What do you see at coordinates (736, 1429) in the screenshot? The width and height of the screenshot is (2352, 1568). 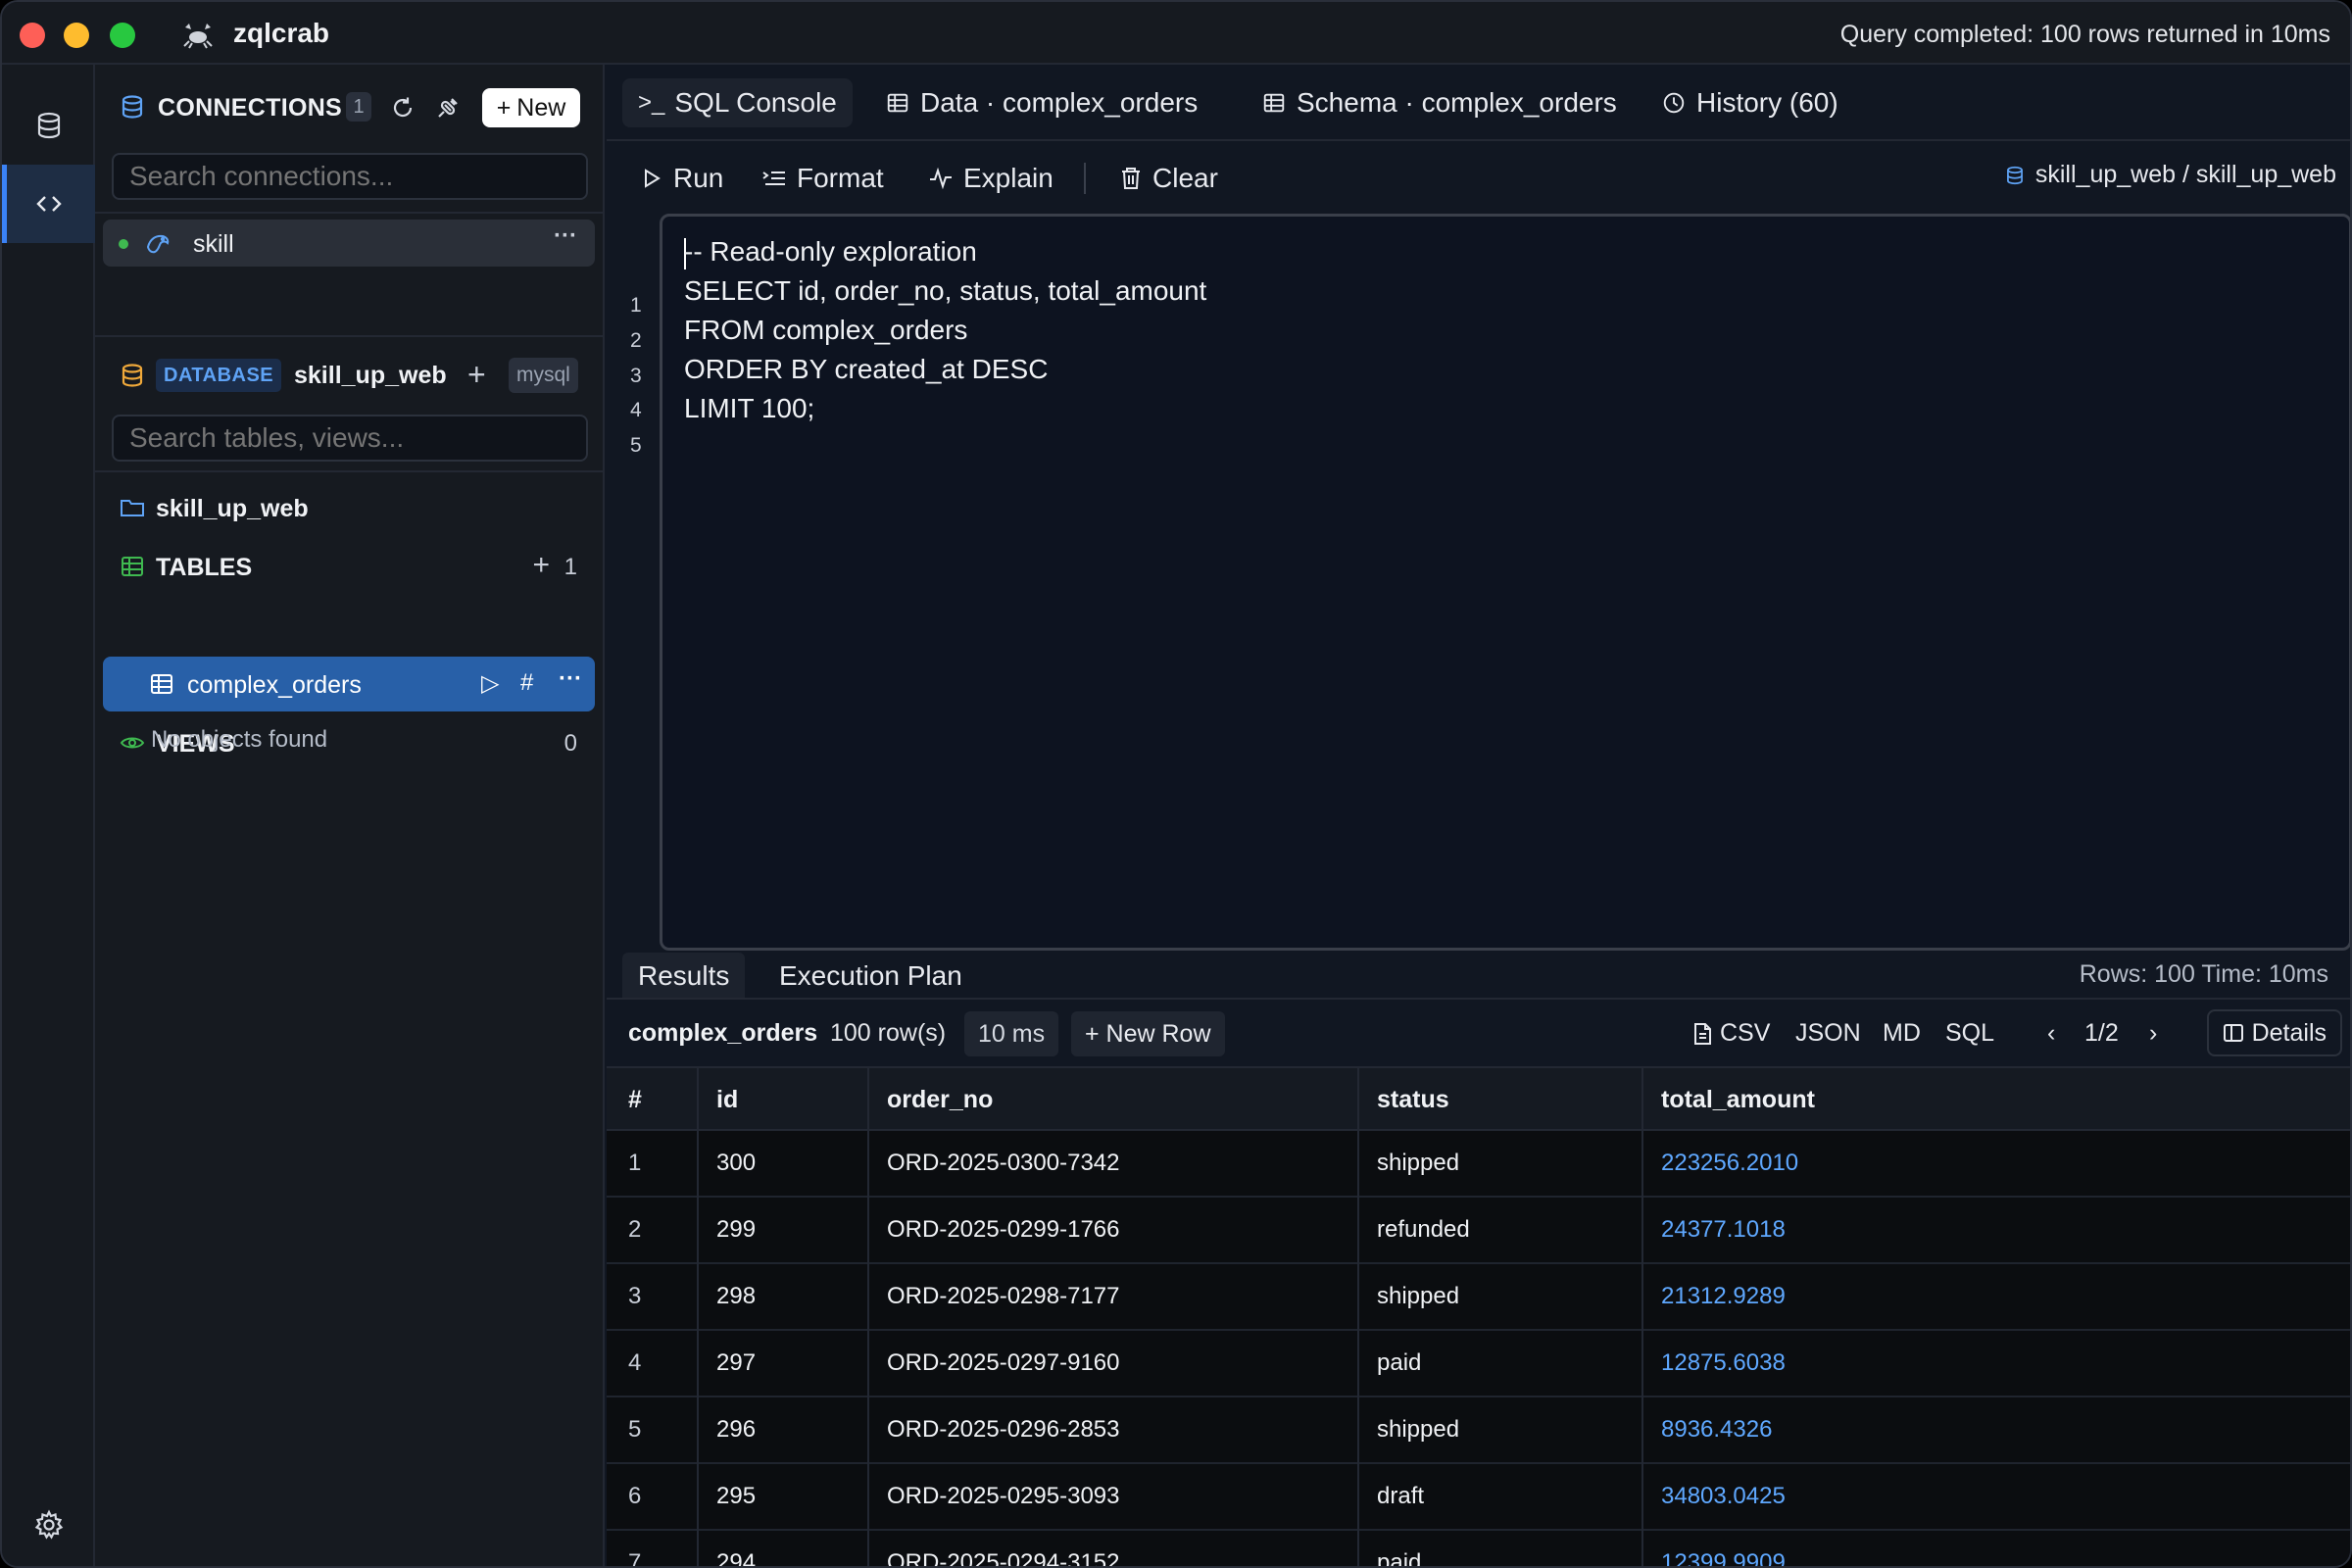 I see `table-cell: 296` at bounding box center [736, 1429].